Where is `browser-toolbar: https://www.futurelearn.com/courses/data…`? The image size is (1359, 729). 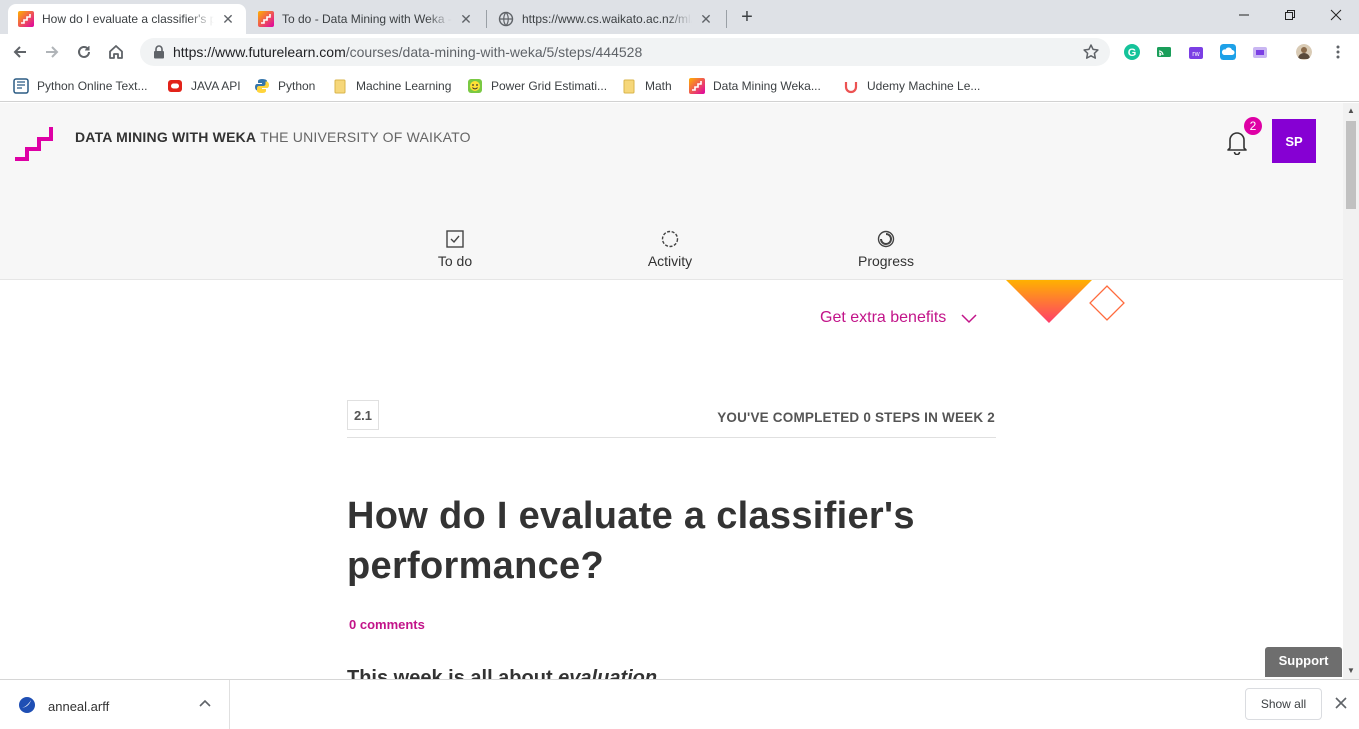
browser-toolbar: https://www.futurelearn.com/courses/data… is located at coordinates (679, 52).